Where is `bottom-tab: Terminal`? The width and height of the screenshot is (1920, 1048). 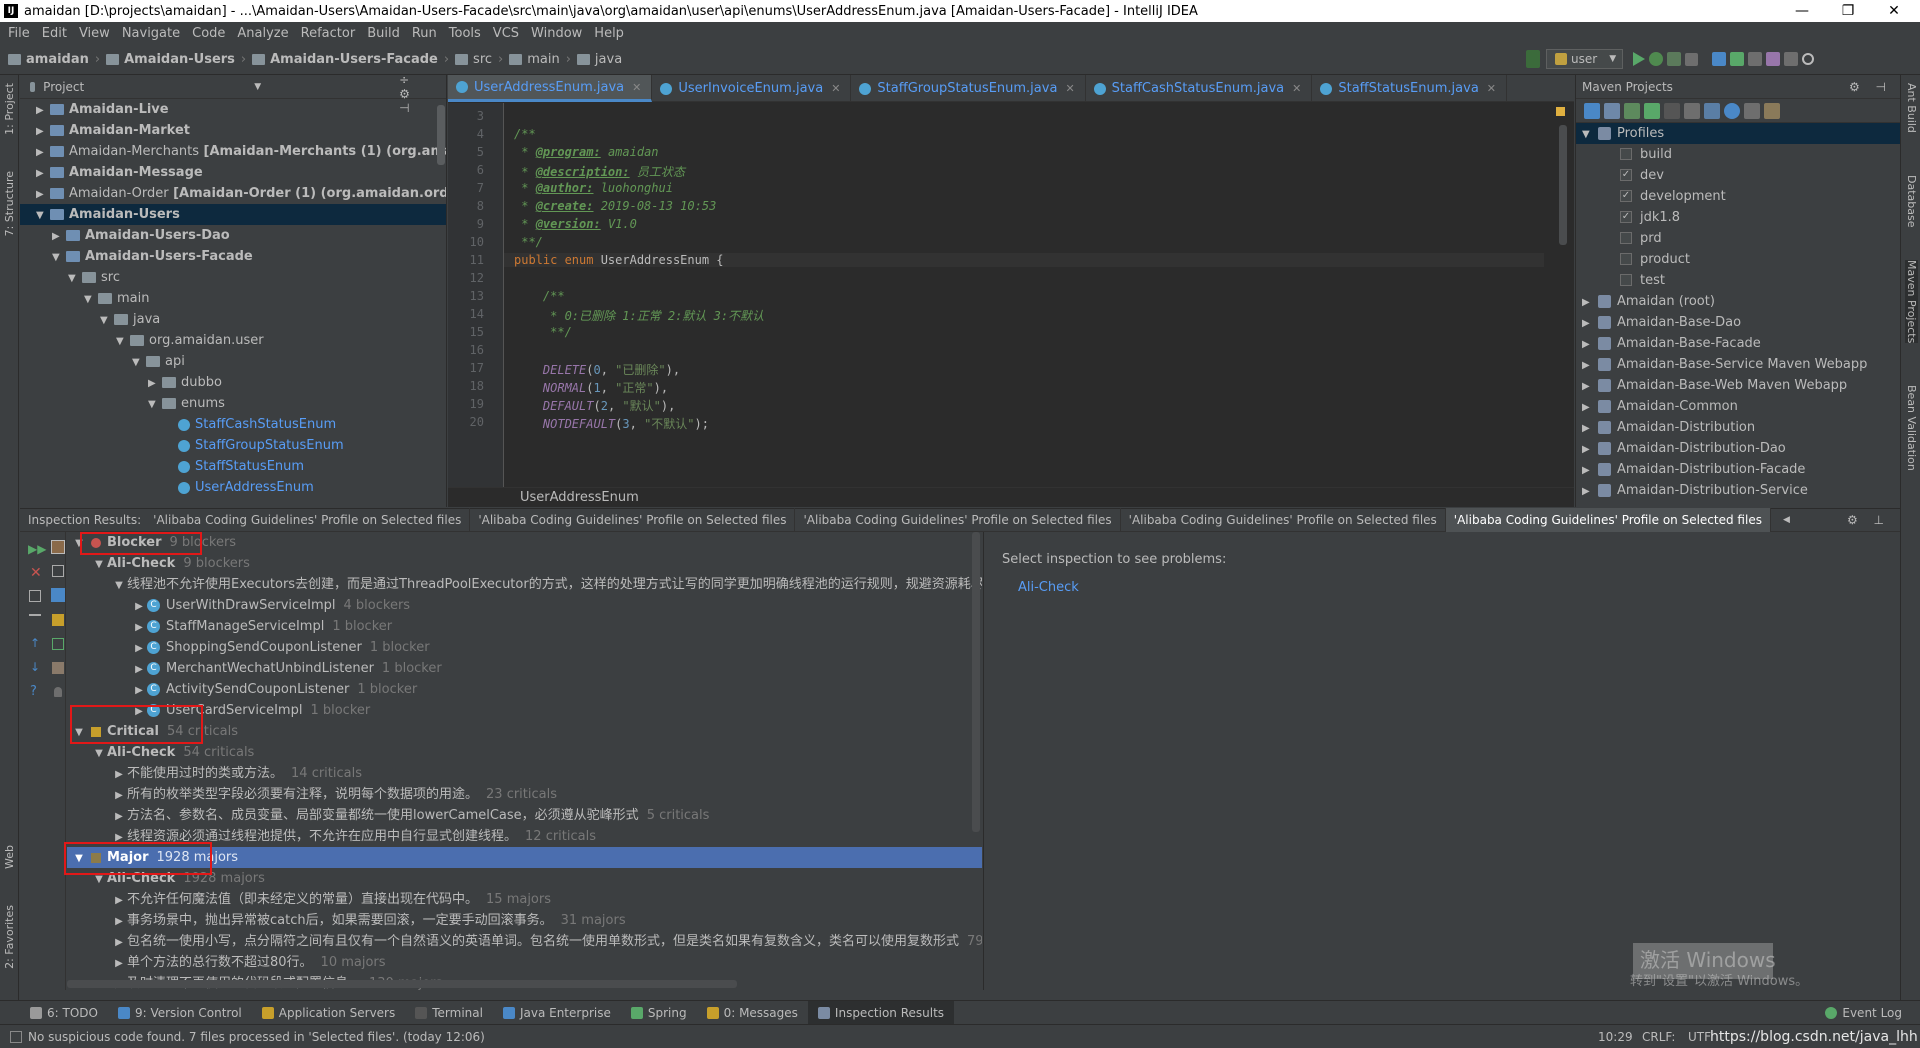 bottom-tab: Terminal is located at coordinates (449, 1013).